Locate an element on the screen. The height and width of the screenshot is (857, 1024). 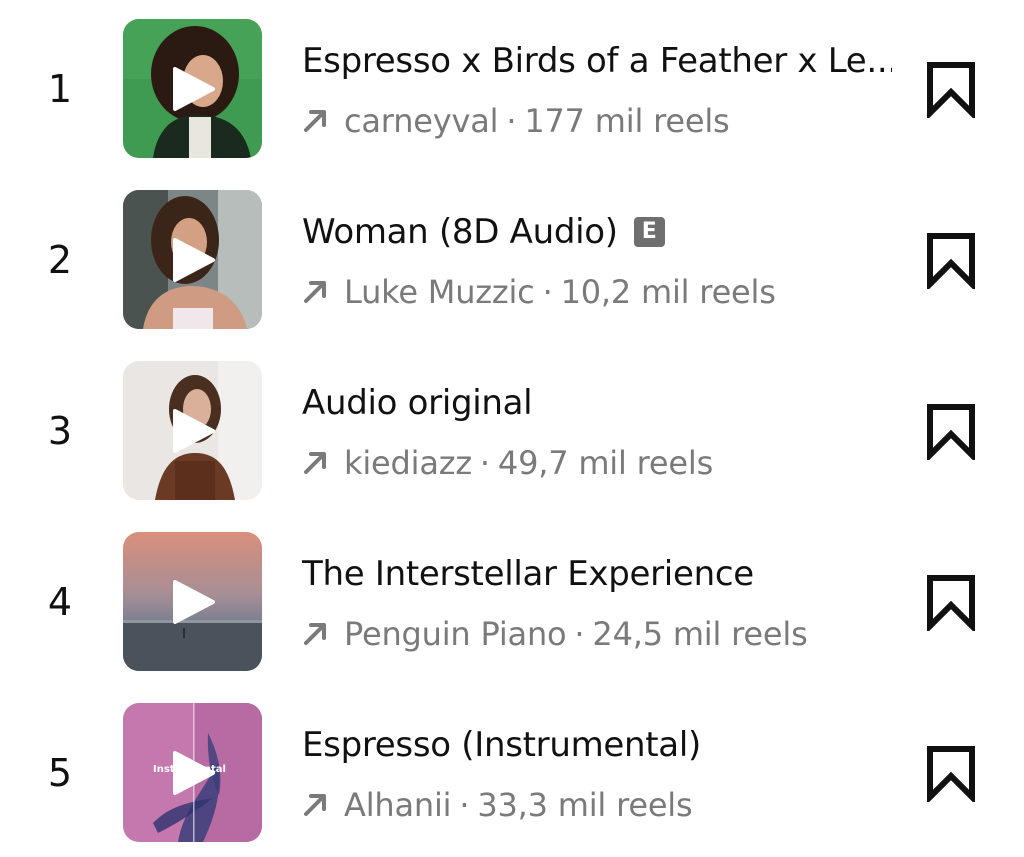
track-meta: Penguin Piano · 24,5 mil reels is located at coordinates (555, 634).